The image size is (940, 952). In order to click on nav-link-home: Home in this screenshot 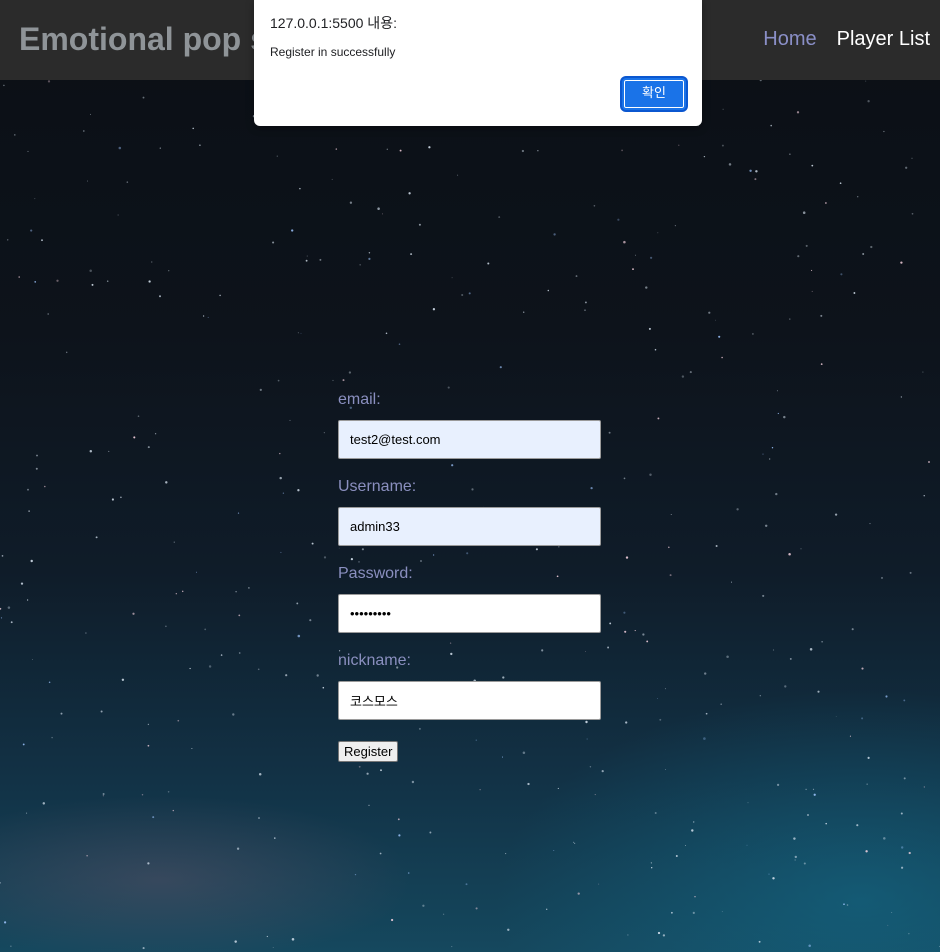, I will do `click(789, 39)`.